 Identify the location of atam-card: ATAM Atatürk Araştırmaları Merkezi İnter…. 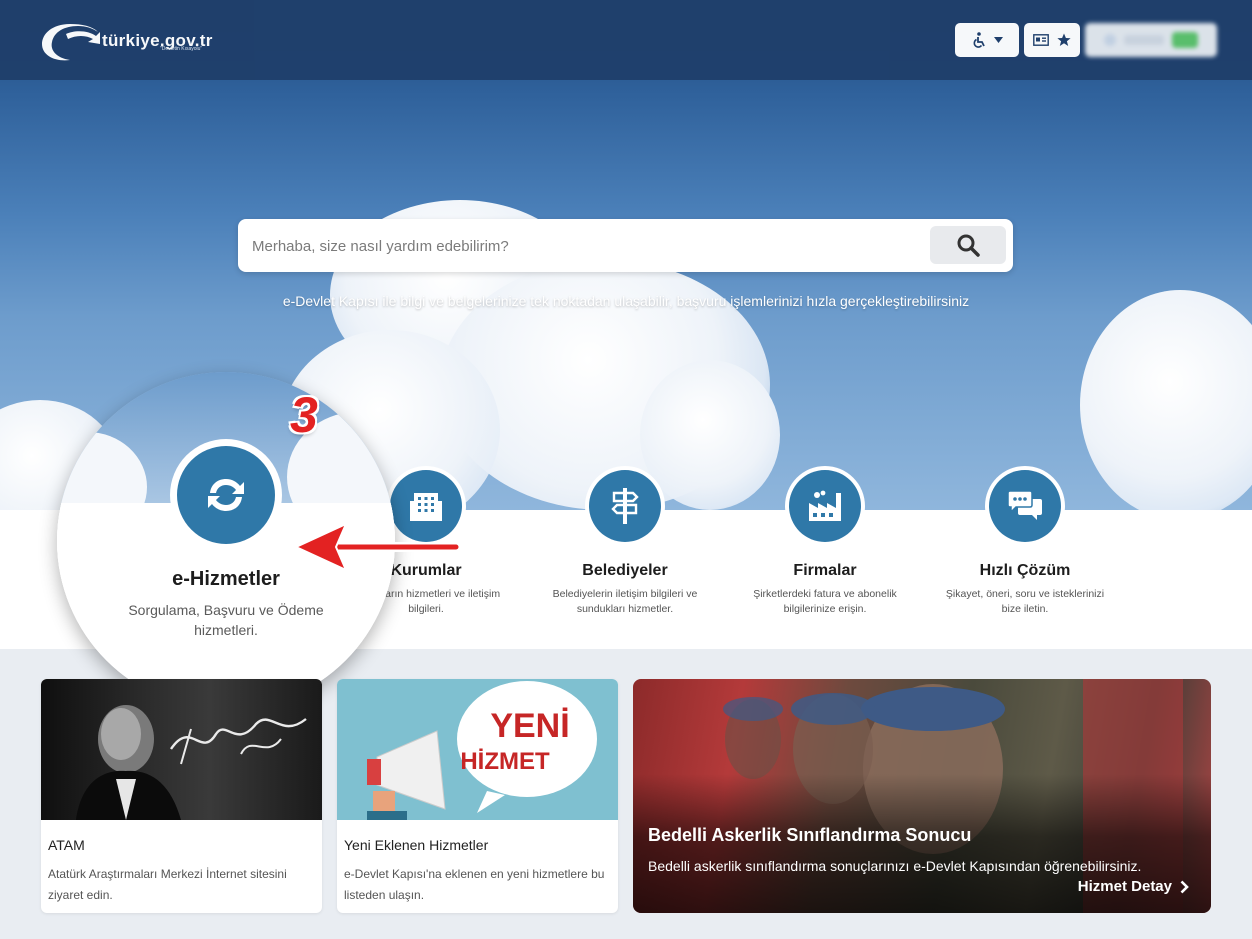
(181, 796).